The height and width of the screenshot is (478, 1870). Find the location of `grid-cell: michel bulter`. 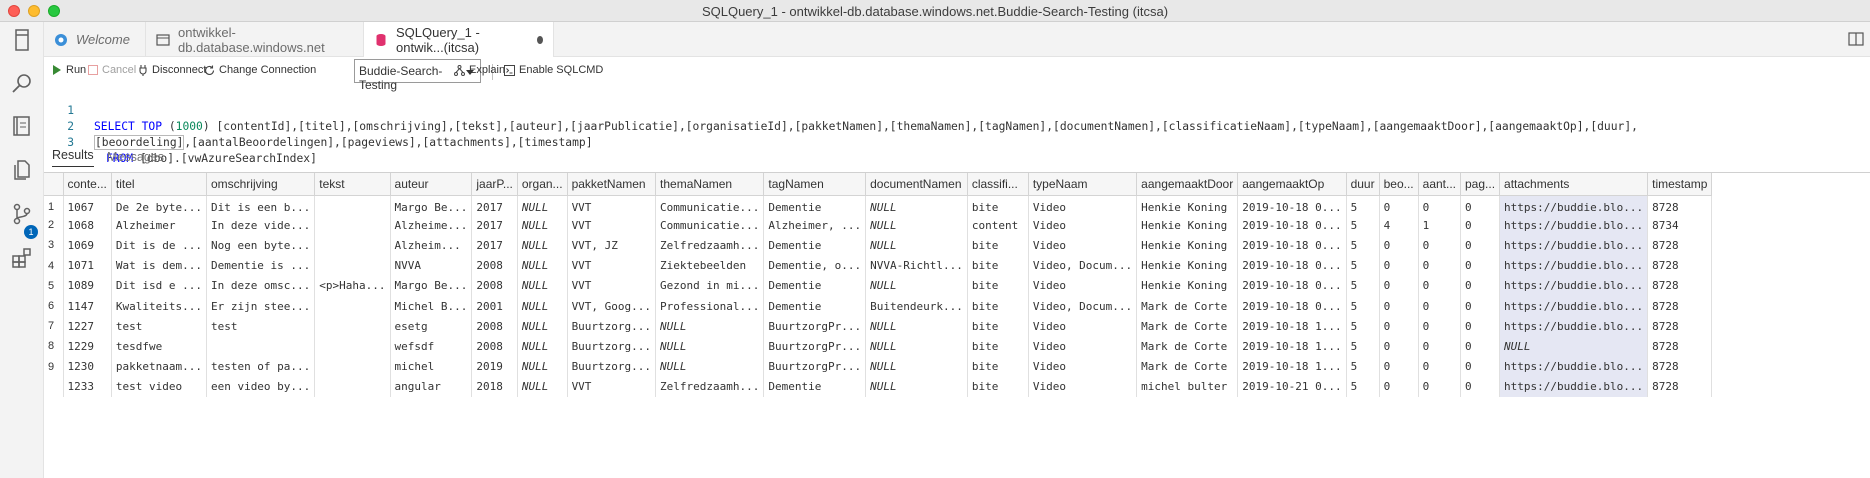

grid-cell: michel bulter is located at coordinates (1187, 386).